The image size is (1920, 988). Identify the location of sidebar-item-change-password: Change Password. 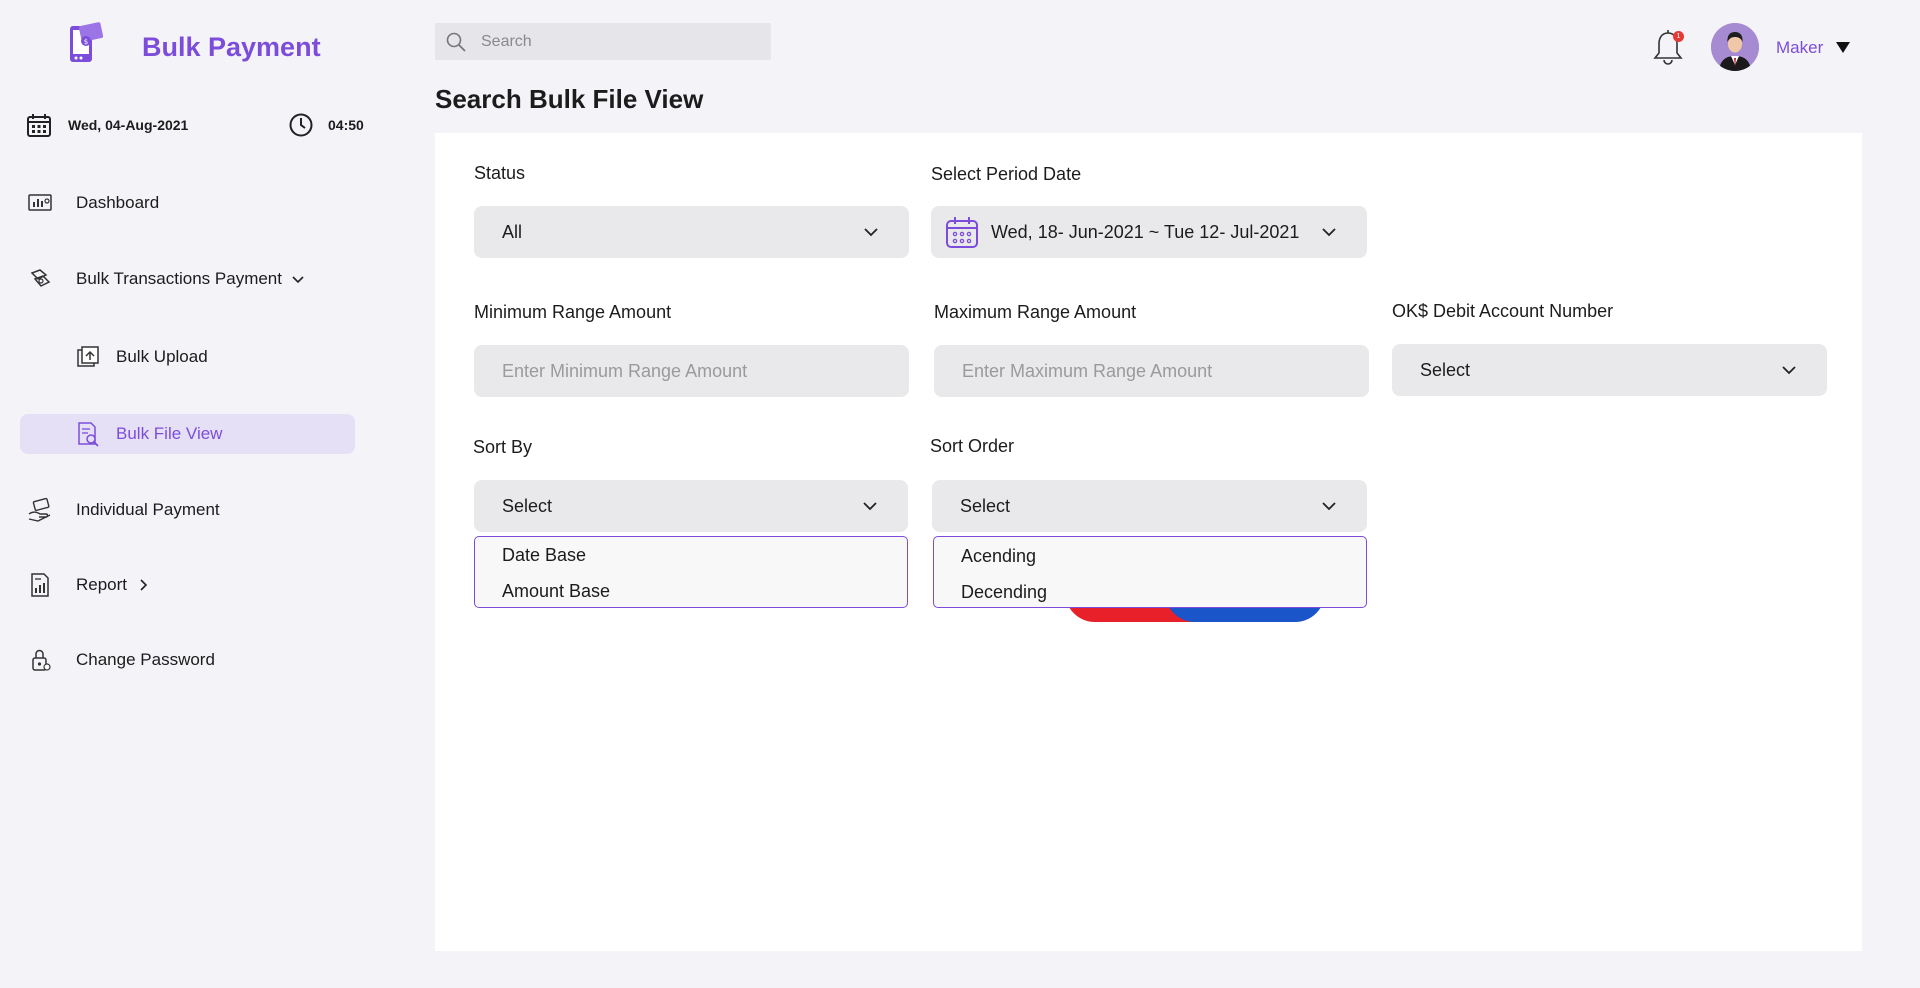
(120, 660).